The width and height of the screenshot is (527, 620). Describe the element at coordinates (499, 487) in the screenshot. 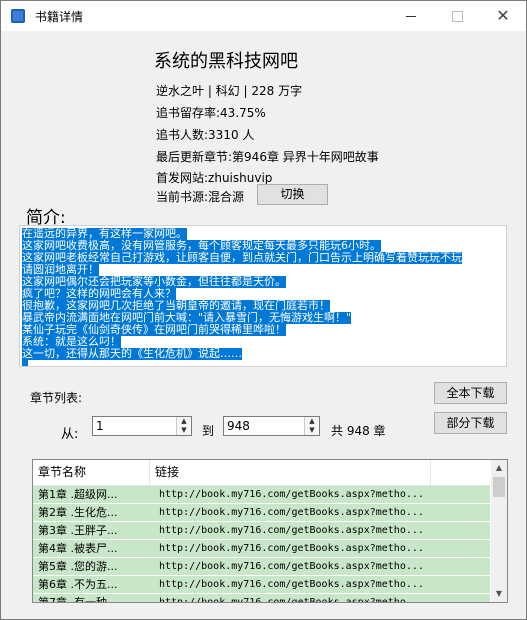

I see `scrollbar-thumb` at that location.